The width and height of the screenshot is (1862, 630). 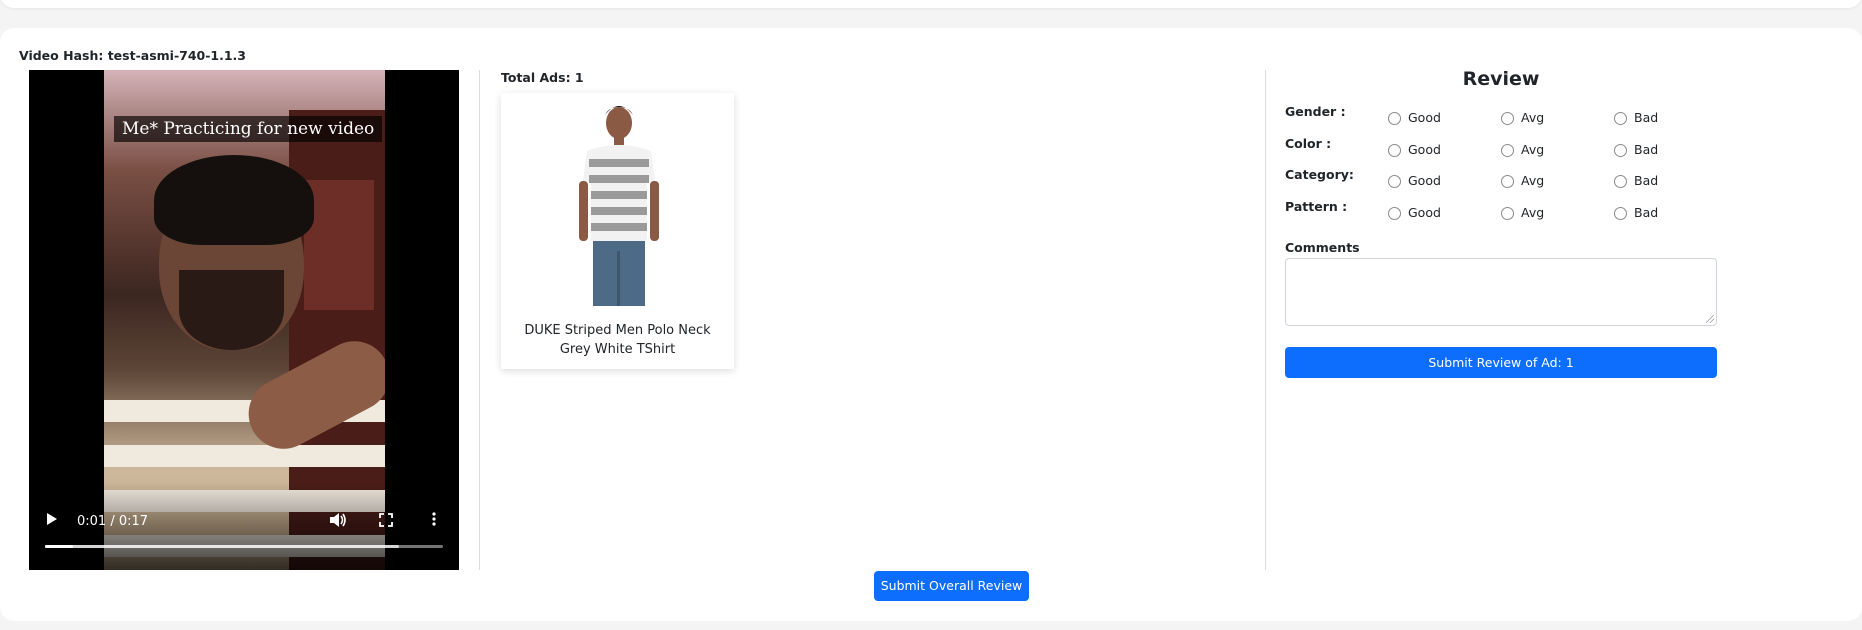 I want to click on review-row-label: Category:, so click(x=1319, y=174).